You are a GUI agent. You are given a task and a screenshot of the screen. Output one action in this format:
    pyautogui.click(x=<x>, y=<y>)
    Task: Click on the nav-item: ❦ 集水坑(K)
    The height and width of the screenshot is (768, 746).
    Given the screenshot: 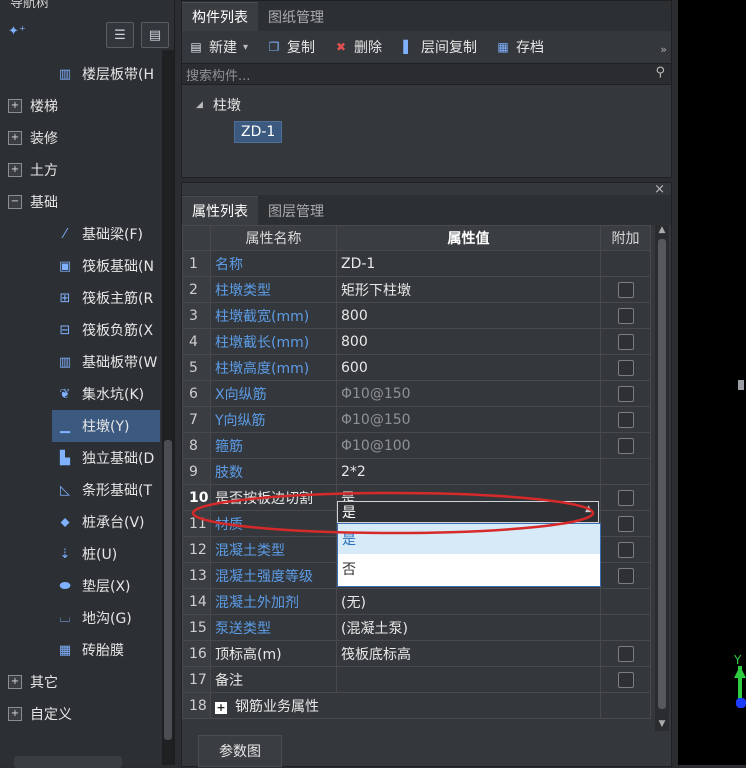 What is the action you would take?
    pyautogui.click(x=81, y=394)
    